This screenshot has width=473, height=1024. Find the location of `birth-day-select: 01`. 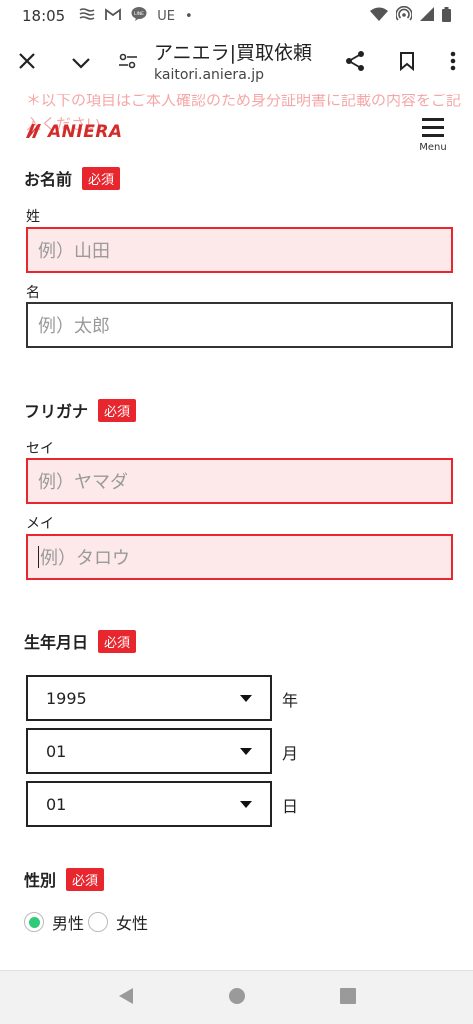

birth-day-select: 01 is located at coordinates (149, 804).